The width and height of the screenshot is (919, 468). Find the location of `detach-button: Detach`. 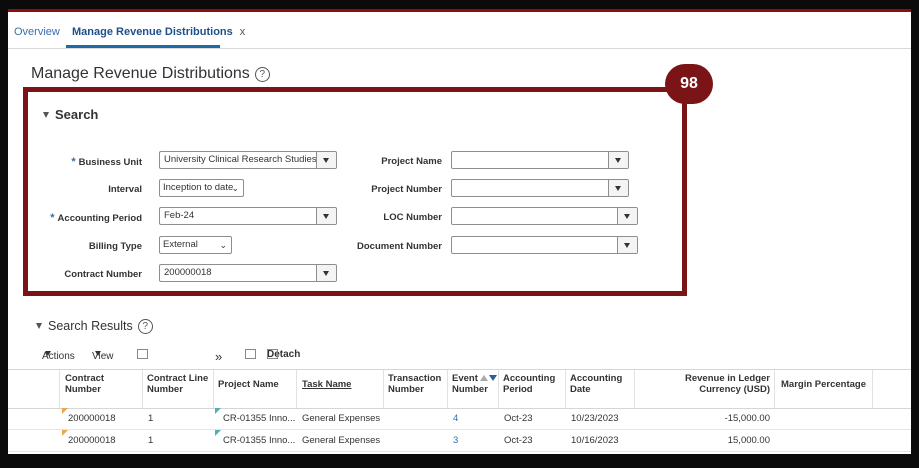

detach-button: Detach is located at coordinates (283, 354).